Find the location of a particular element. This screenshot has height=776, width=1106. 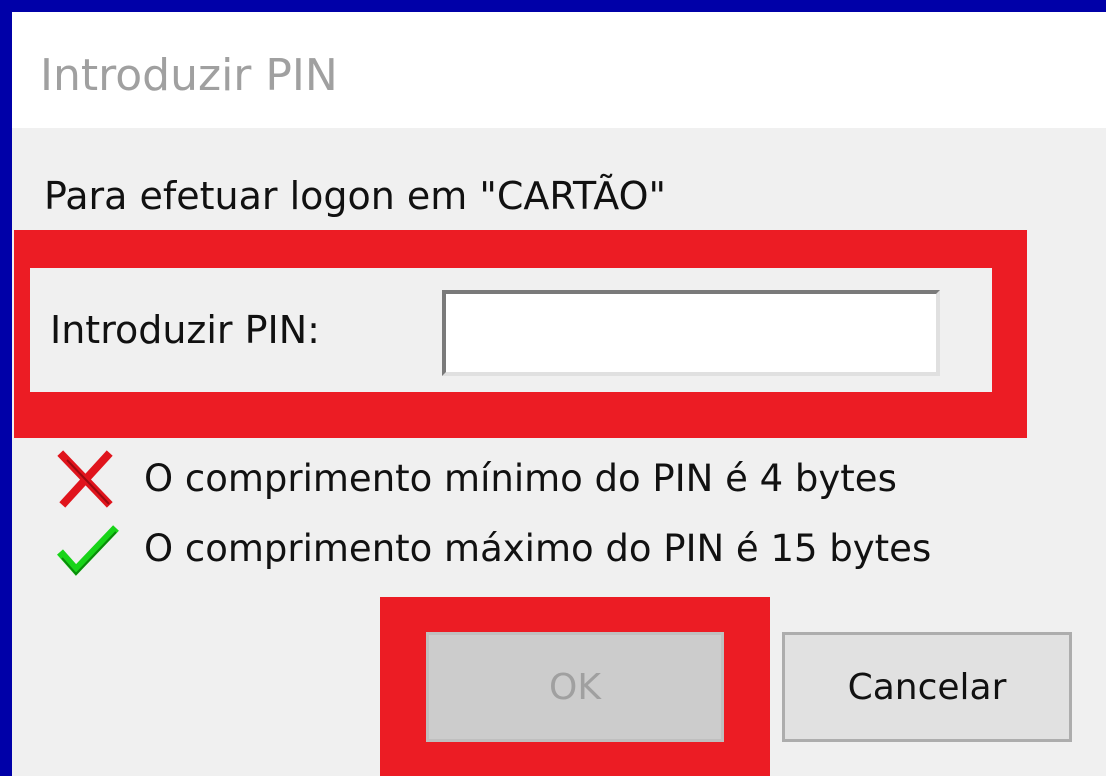

rule-text: O comprimento mínimo do PIN é 4 bytes is located at coordinates (520, 478).